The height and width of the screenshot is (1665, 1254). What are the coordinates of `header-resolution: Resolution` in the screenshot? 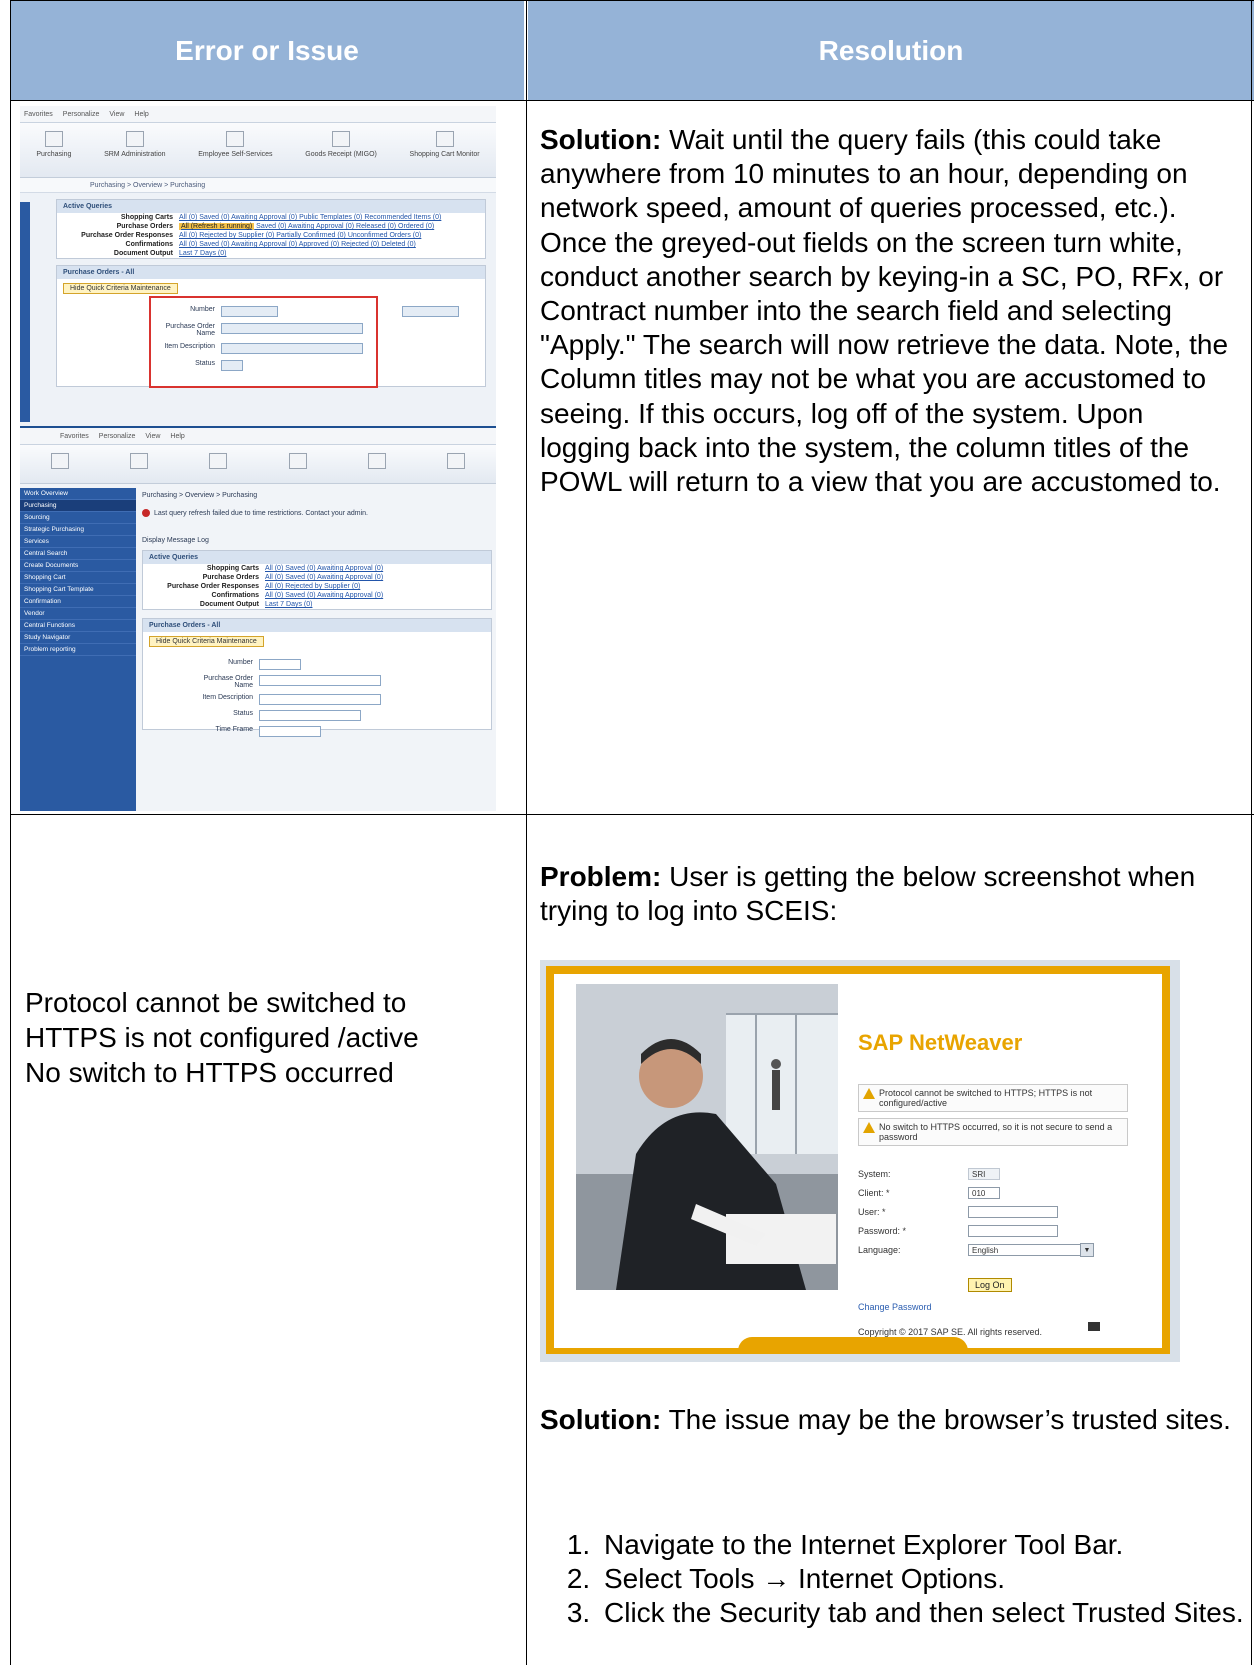 It's located at (891, 50).